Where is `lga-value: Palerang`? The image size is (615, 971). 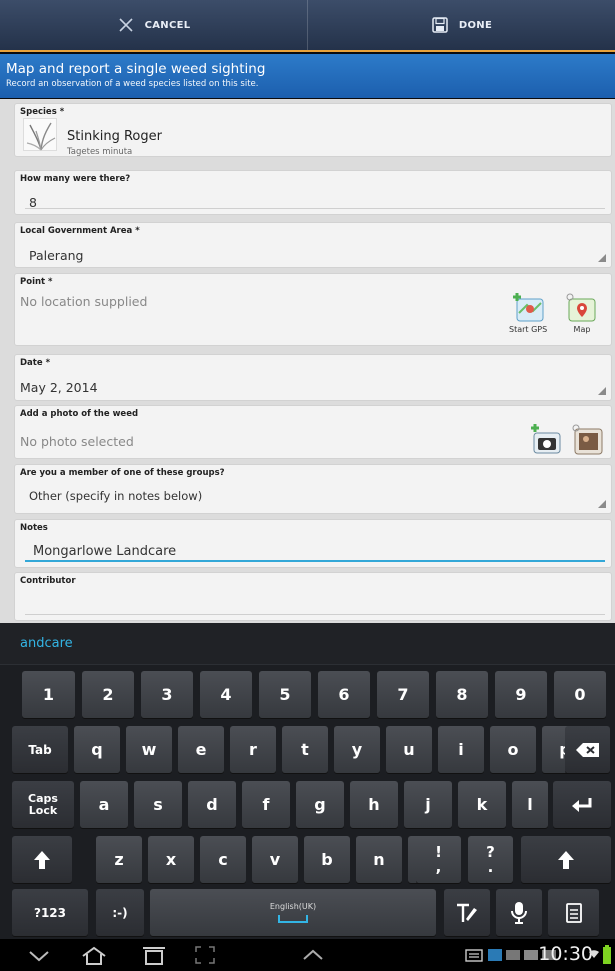 lga-value: Palerang is located at coordinates (56, 255).